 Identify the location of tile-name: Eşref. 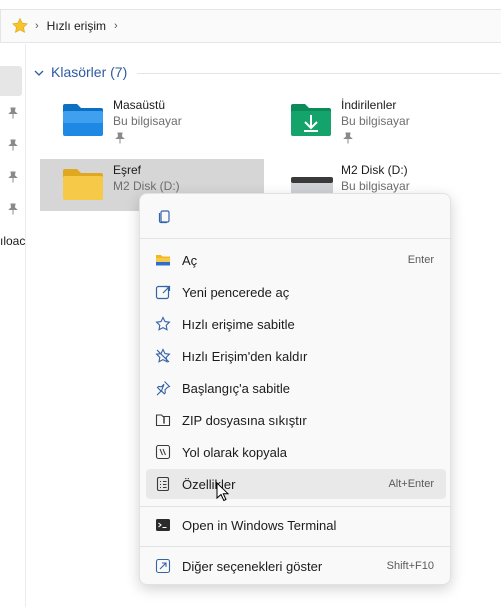
(127, 170).